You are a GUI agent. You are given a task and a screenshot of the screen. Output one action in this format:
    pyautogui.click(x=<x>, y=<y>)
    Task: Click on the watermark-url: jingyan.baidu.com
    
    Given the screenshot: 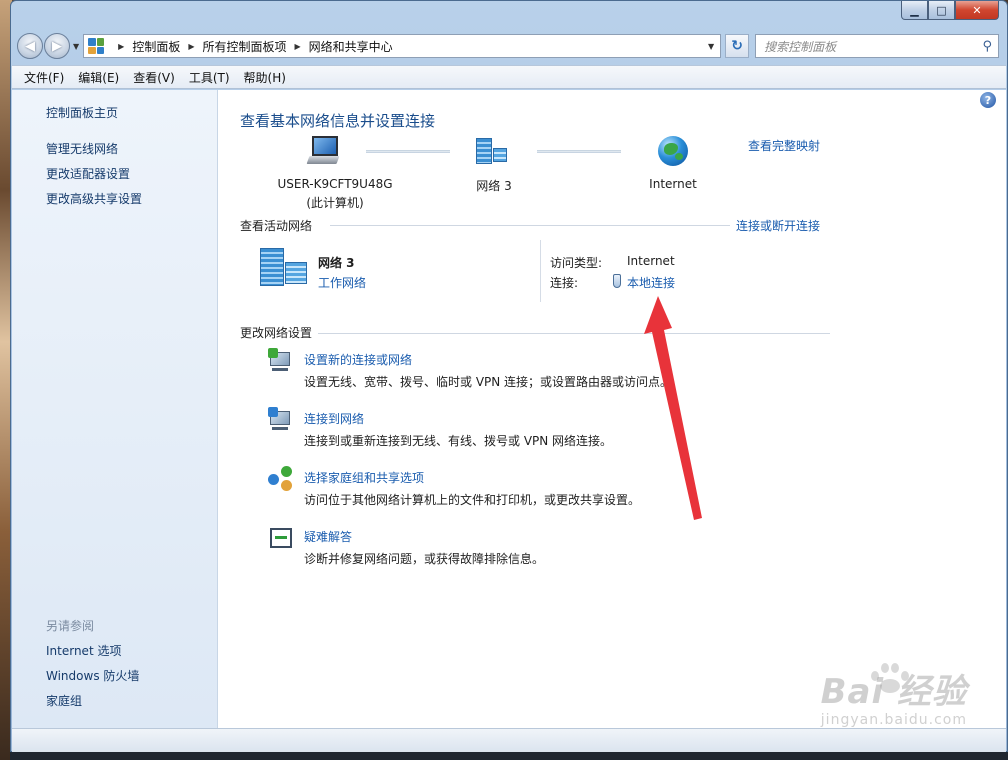 What is the action you would take?
    pyautogui.click(x=893, y=720)
    